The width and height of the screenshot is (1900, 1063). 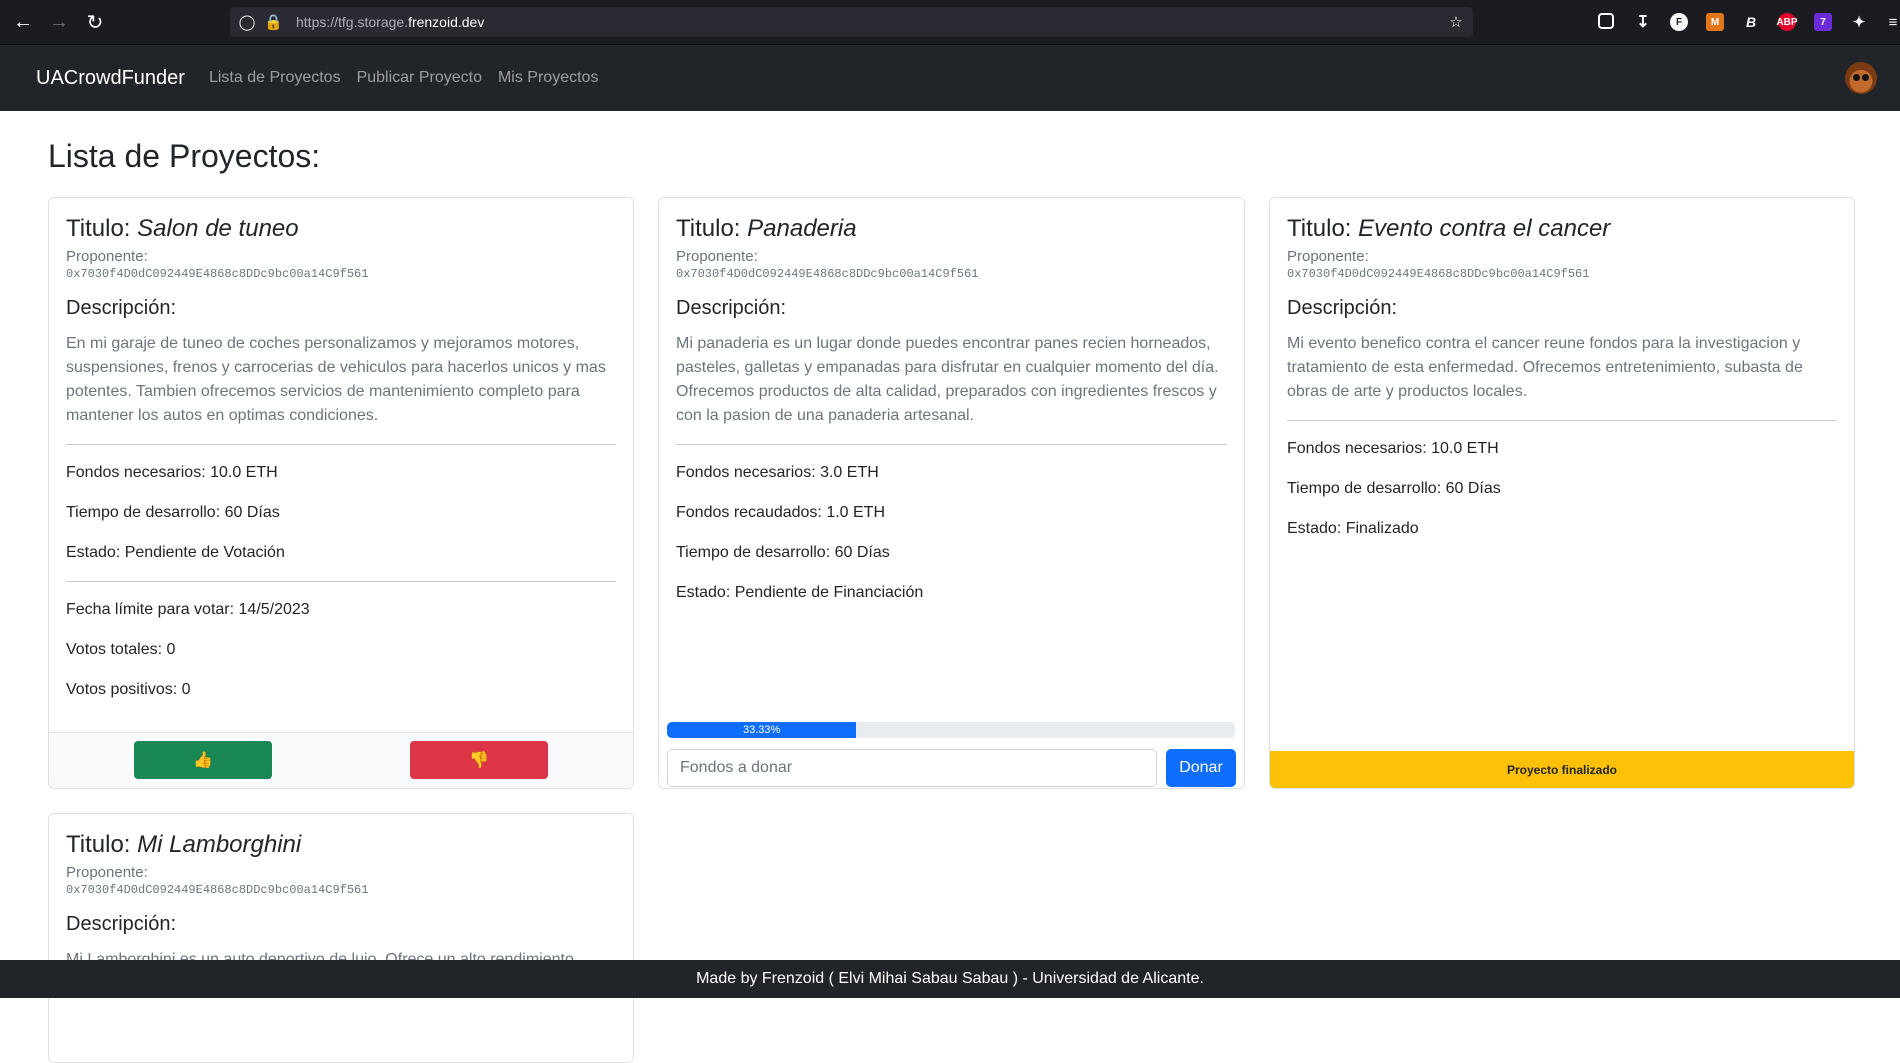 What do you see at coordinates (121, 649) in the screenshot?
I see `votes-total: Votos totales: 0` at bounding box center [121, 649].